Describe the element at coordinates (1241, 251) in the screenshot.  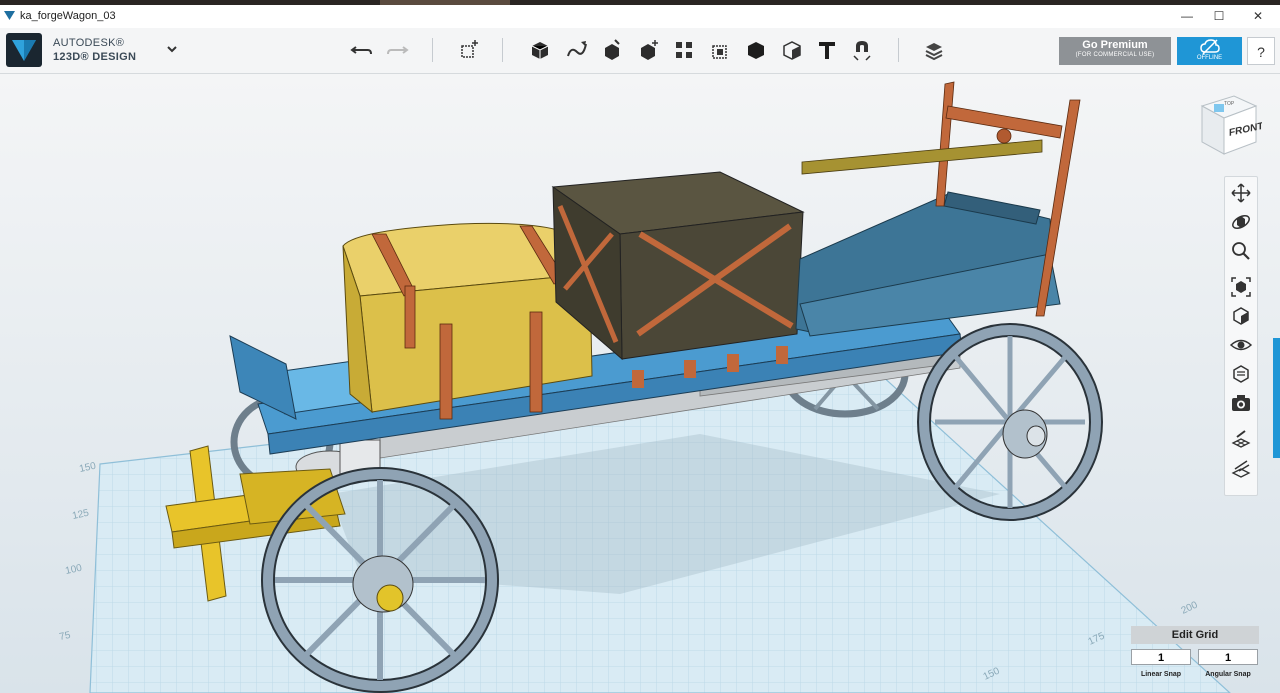
I see `zoom-icon` at that location.